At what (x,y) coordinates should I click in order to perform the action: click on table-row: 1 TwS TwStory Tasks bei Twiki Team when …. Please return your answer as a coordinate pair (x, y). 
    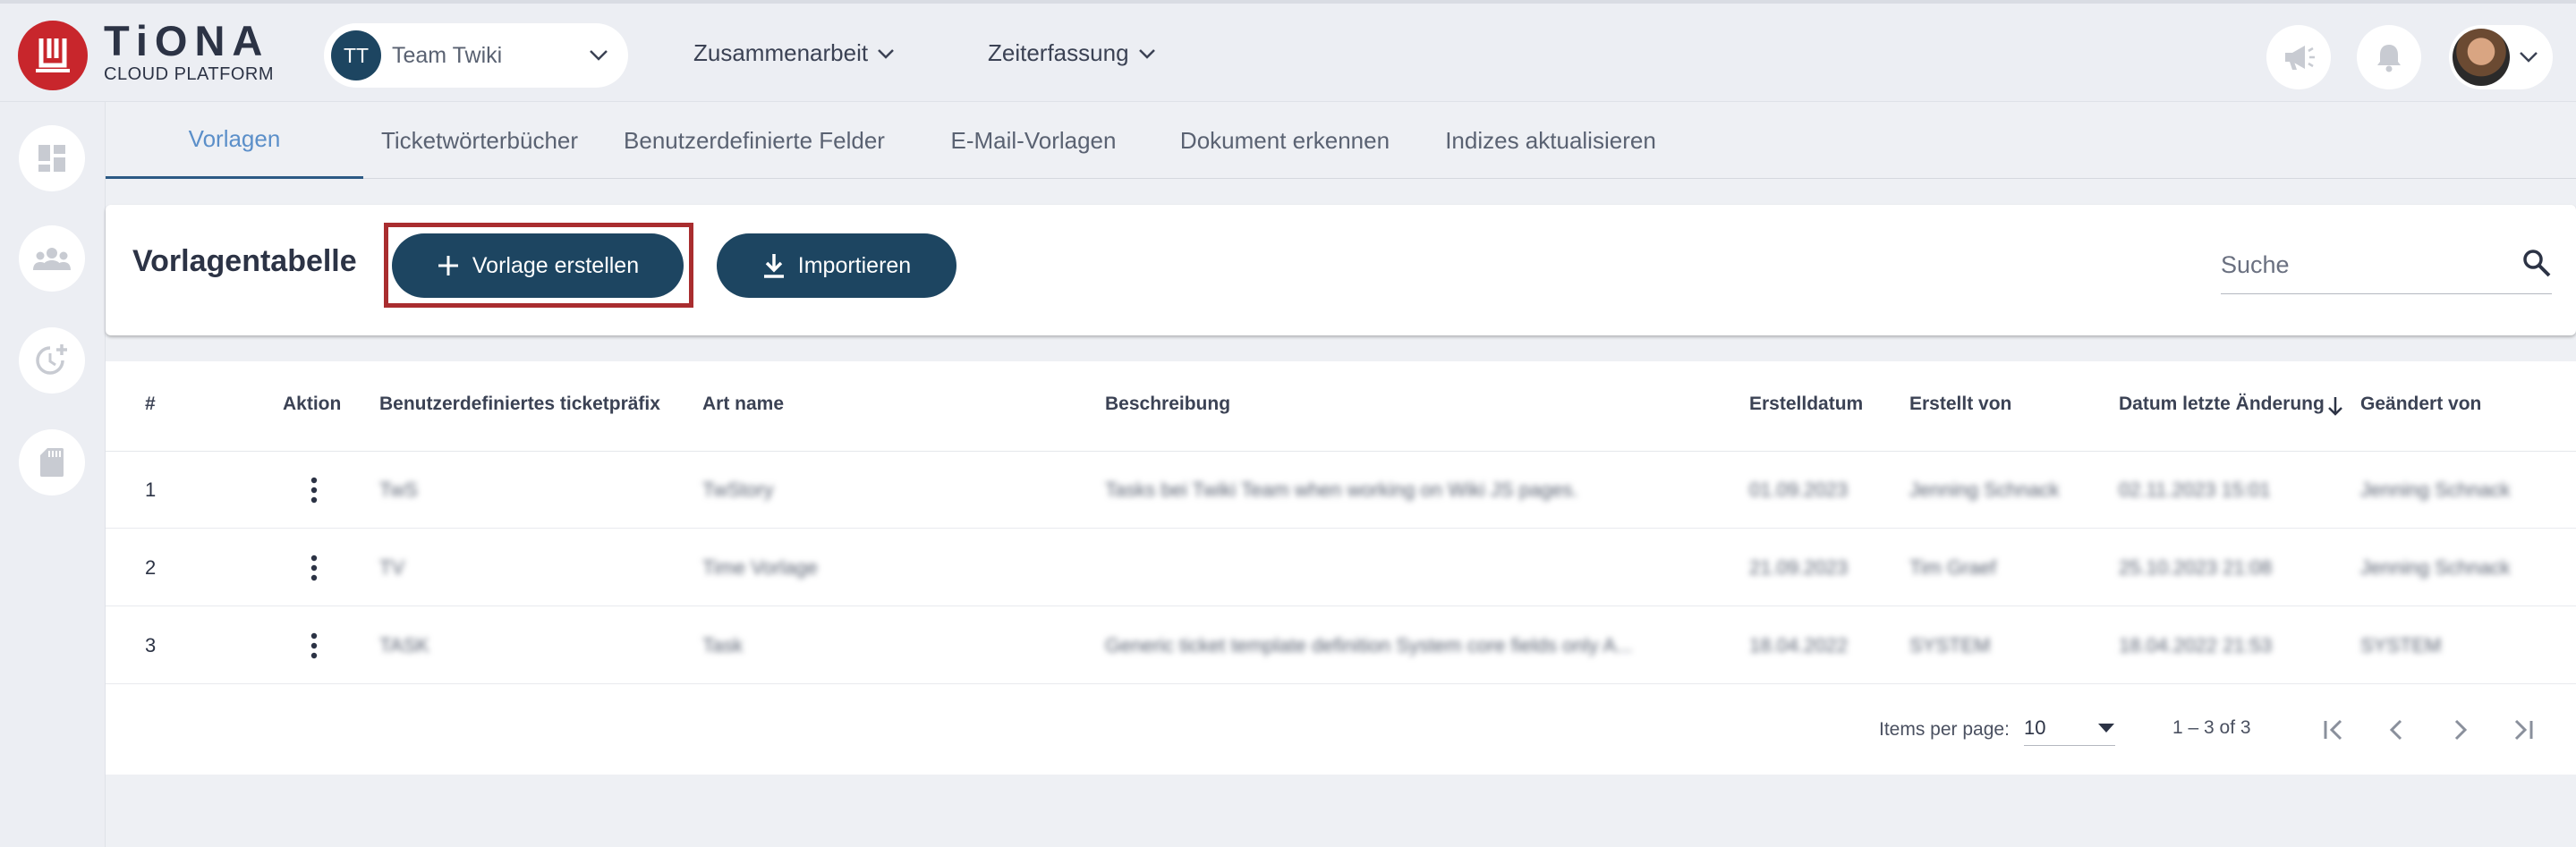
    Looking at the image, I should click on (1341, 490).